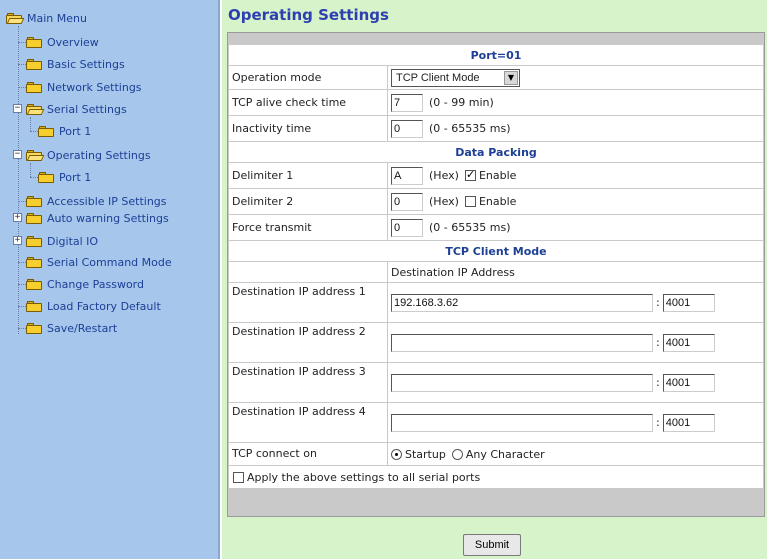 The image size is (767, 559). Describe the element at coordinates (497, 175) in the screenshot. I see `checkbox-label: Enable` at that location.